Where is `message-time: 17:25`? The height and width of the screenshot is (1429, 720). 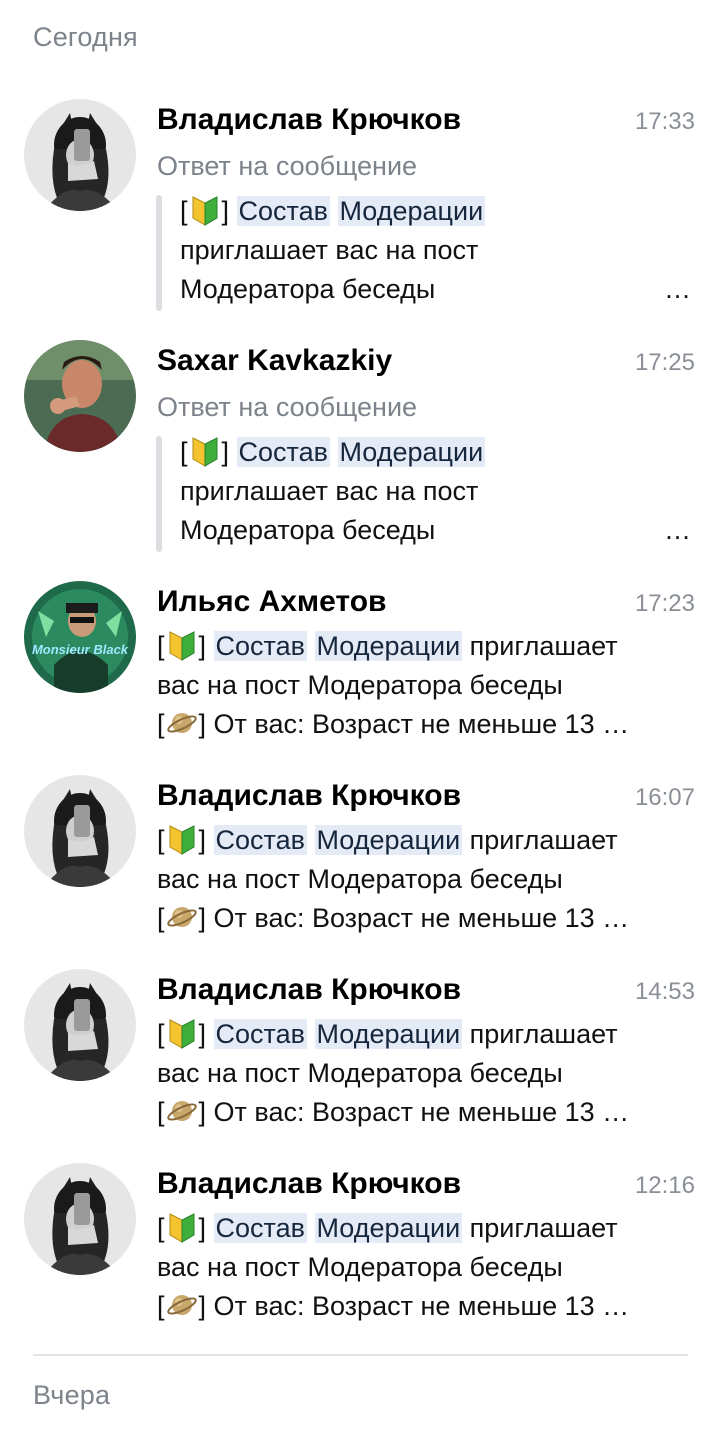
message-time: 17:25 is located at coordinates (664, 362).